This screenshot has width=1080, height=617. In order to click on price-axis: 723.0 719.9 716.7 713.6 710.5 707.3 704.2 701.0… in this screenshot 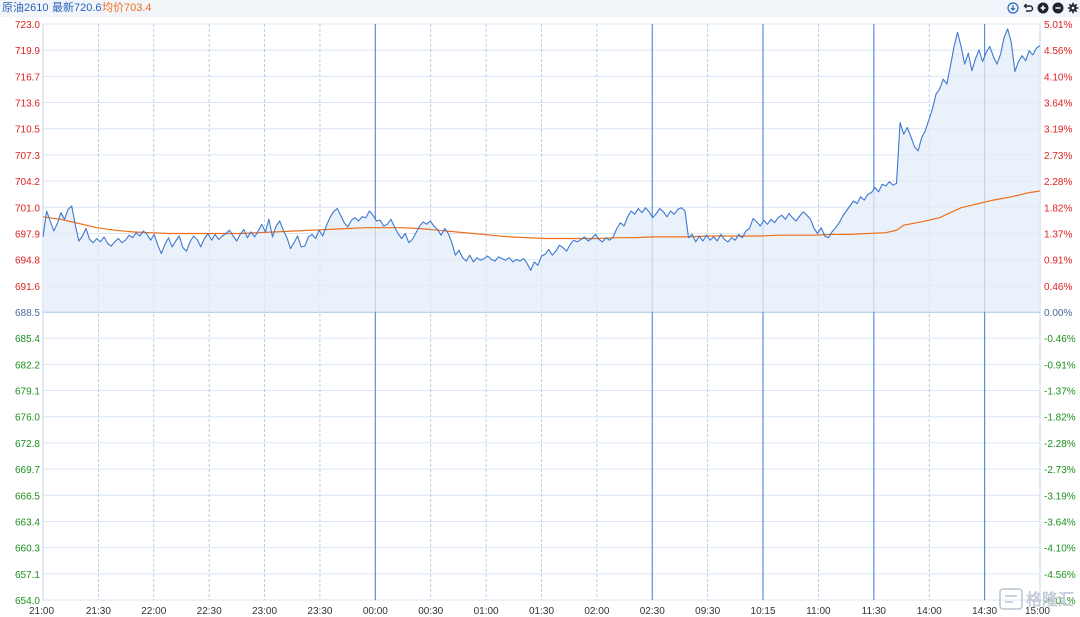, I will do `click(27, 313)`.